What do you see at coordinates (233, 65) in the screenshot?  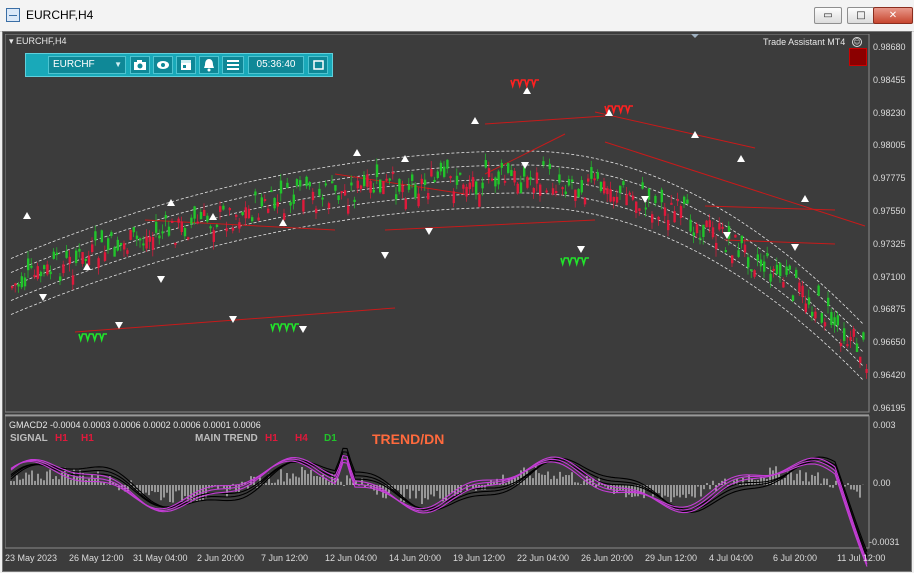 I see `menu-button` at bounding box center [233, 65].